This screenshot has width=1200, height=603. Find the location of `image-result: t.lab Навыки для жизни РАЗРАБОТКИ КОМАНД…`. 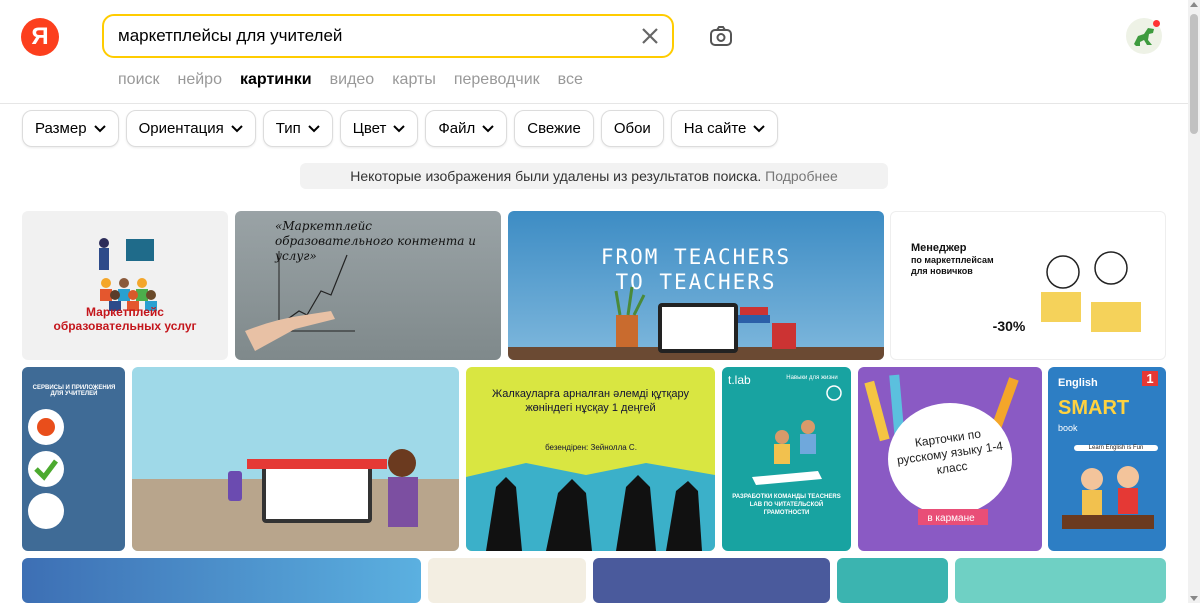

image-result: t.lab Навыки для жизни РАЗРАБОТКИ КОМАНД… is located at coordinates (786, 459).